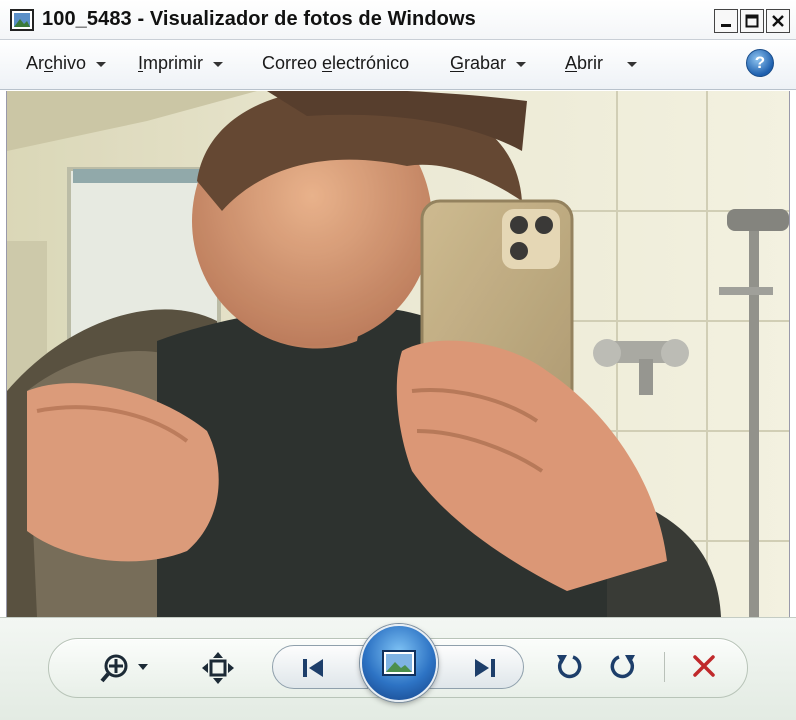 This screenshot has height=720, width=796. I want to click on rotate-counterclockwise-icon, so click(569, 667).